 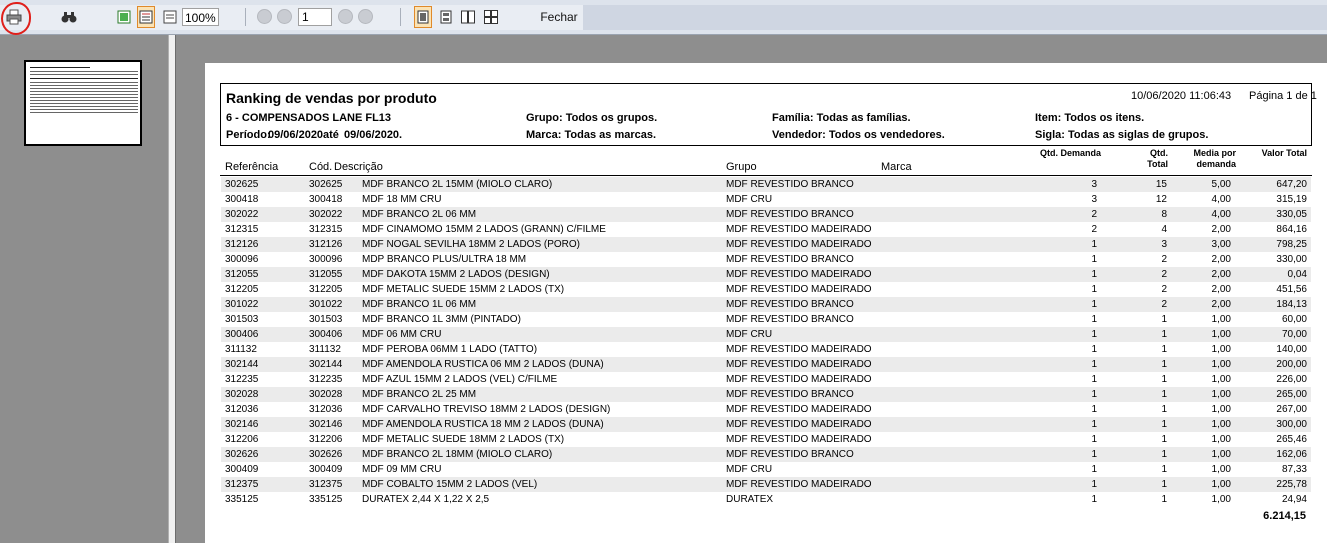 I want to click on cell-descricao: MDF BRANCO 2L 15MM (MIOLO CLARO), so click(x=457, y=184).